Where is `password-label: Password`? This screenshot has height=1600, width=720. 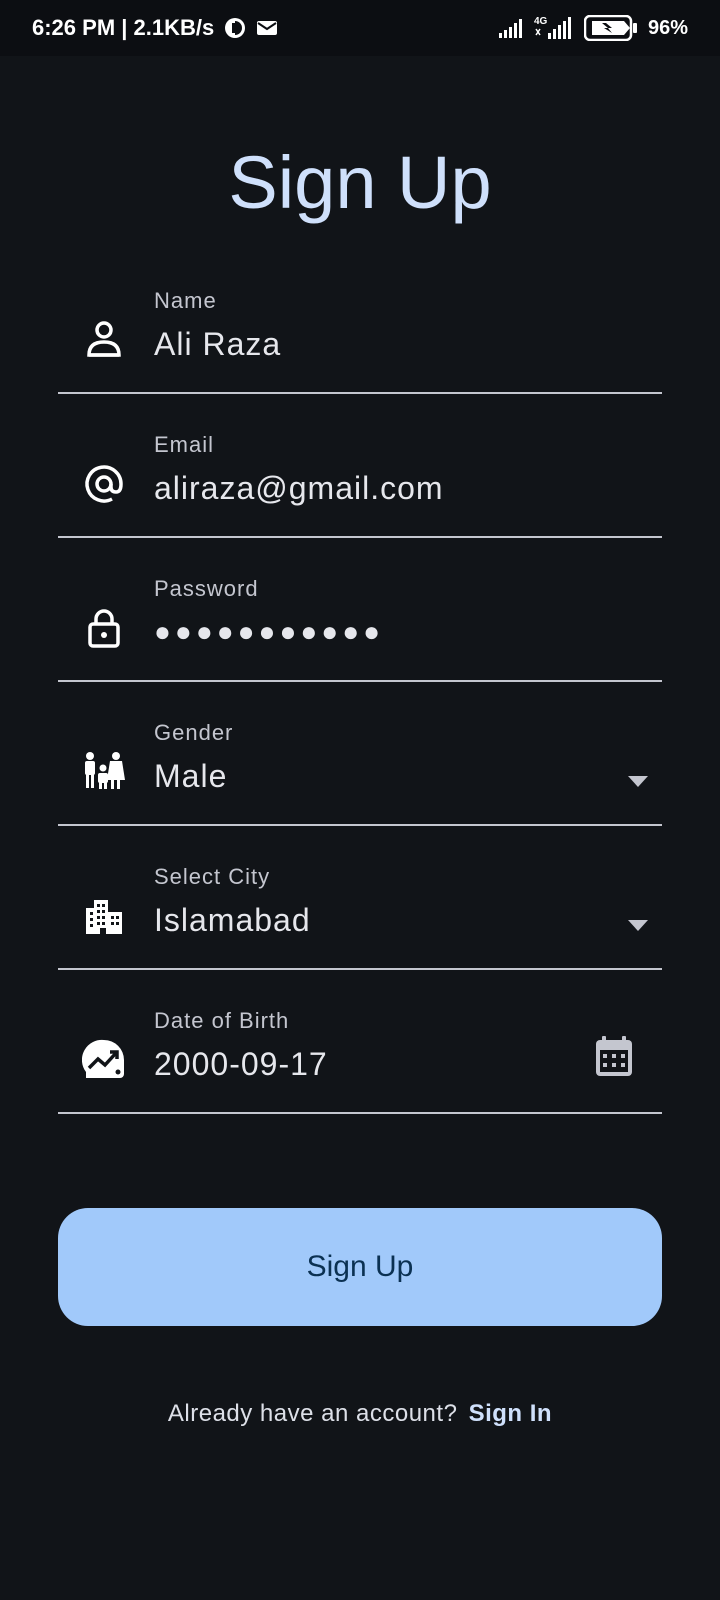 password-label: Password is located at coordinates (206, 588).